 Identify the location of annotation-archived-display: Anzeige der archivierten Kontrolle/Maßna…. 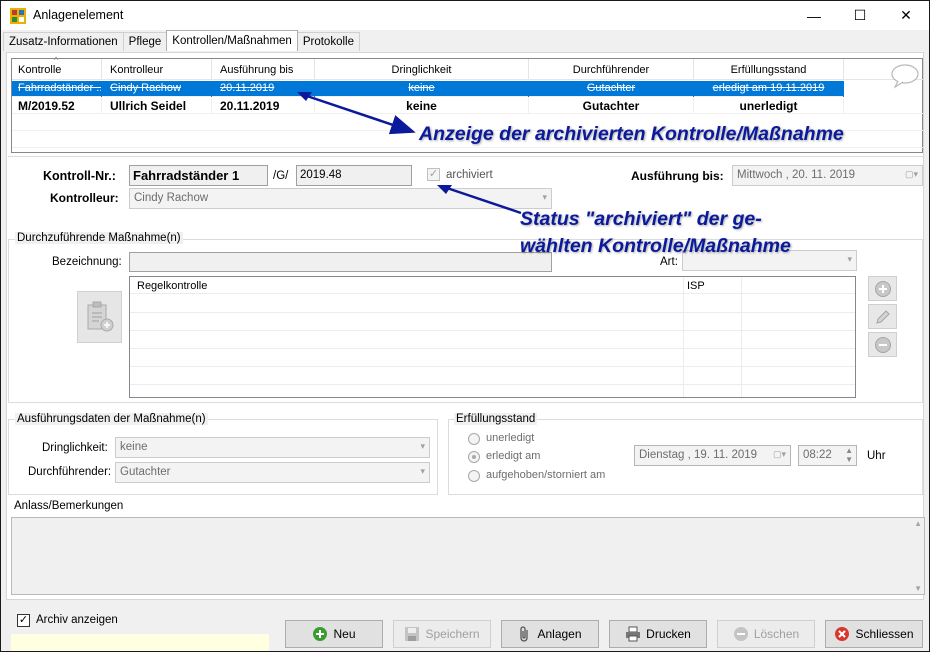
(631, 134).